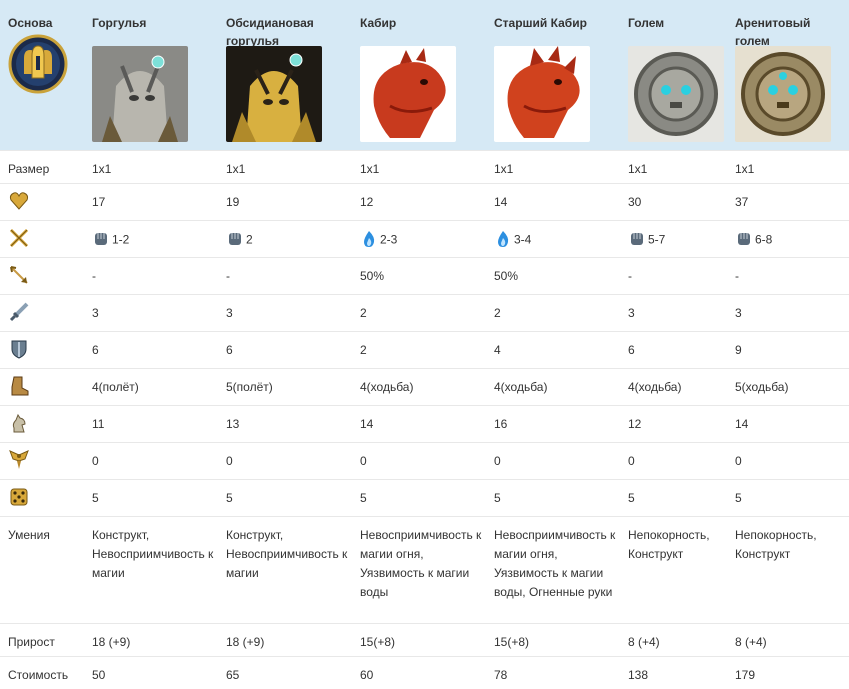 The width and height of the screenshot is (849, 689). I want to click on arrow-icon, so click(19, 274).